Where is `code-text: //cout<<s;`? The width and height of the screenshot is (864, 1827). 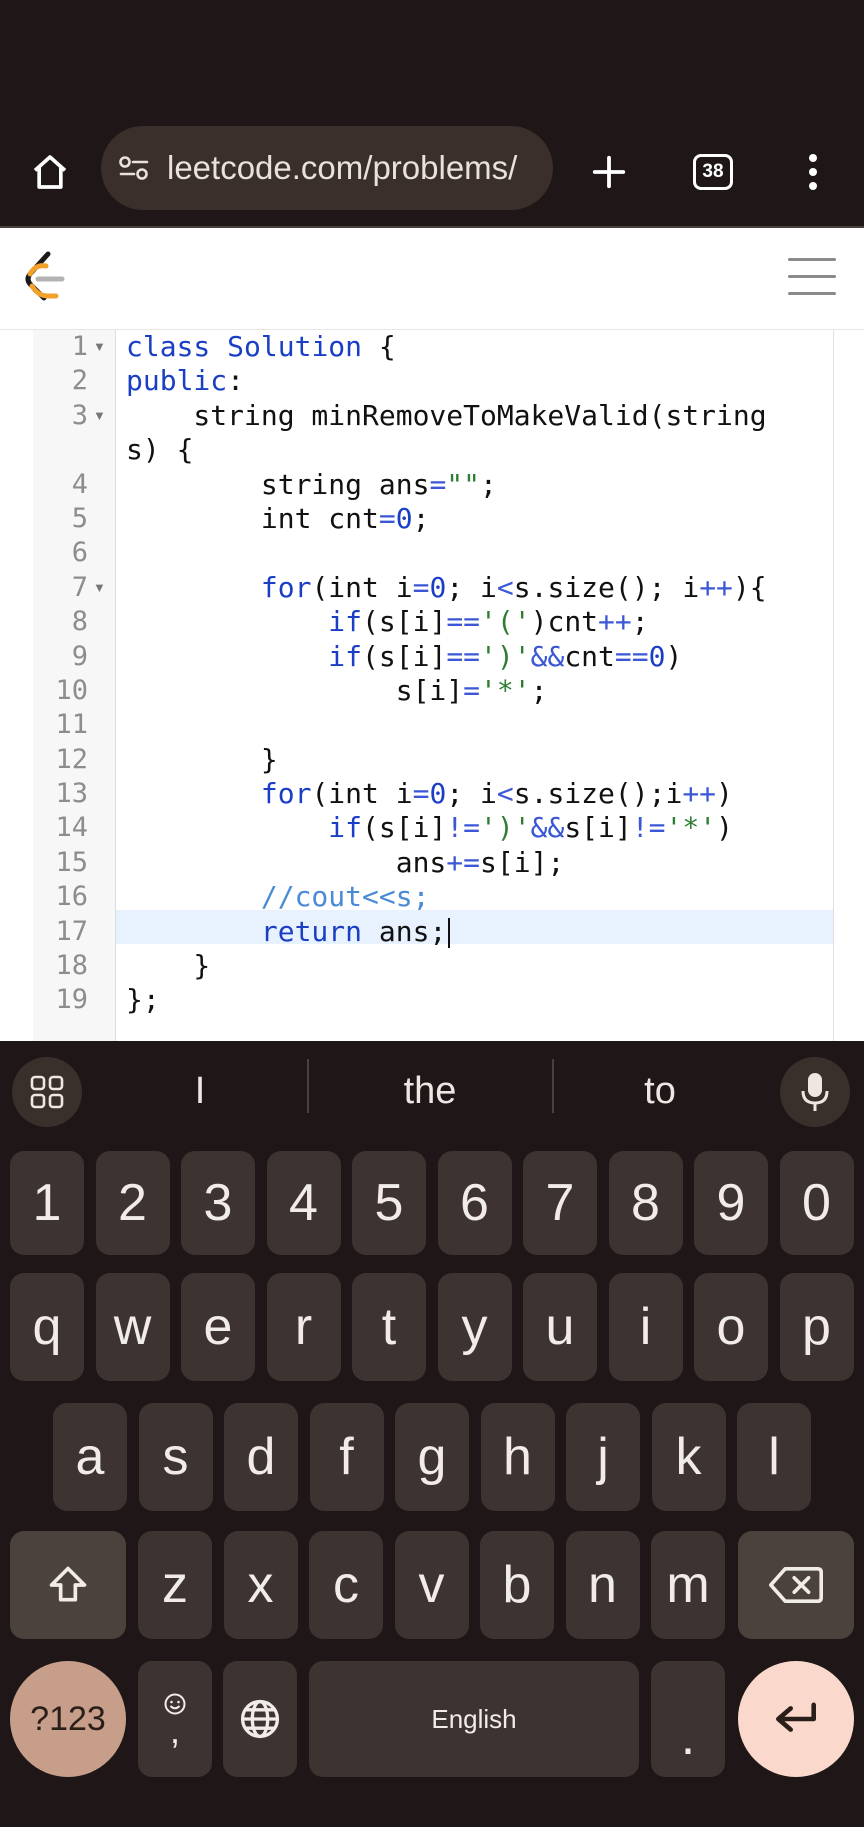 code-text: //cout<<s; is located at coordinates (345, 897).